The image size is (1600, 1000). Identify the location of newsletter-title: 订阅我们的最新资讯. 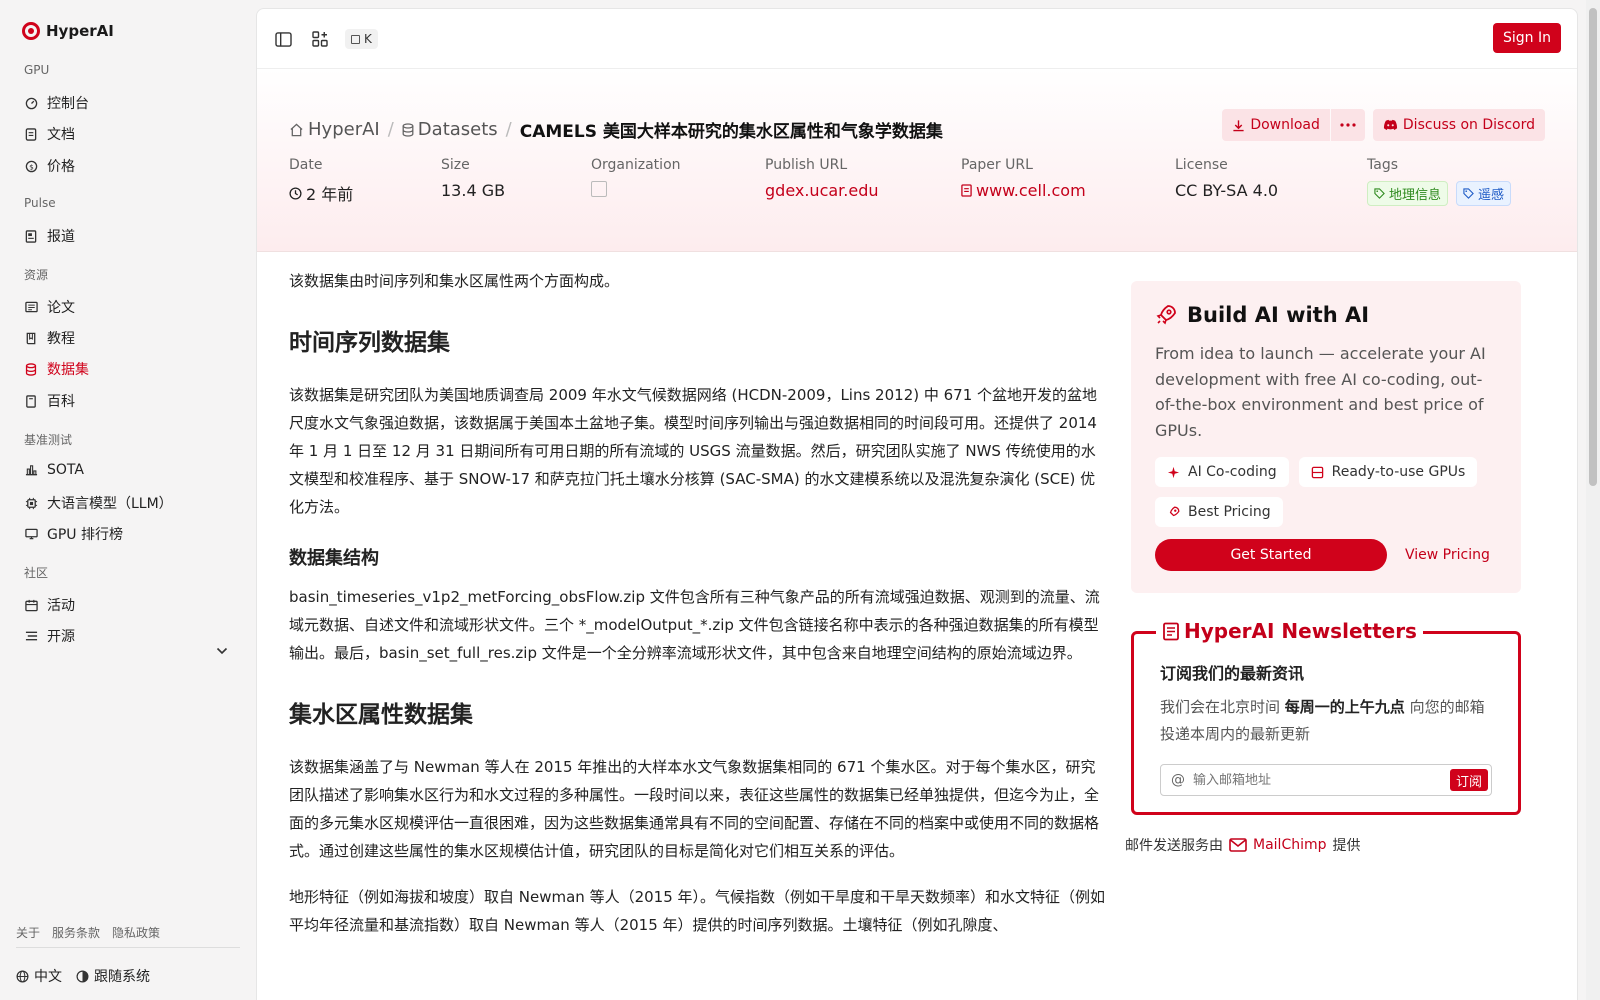
(1232, 673).